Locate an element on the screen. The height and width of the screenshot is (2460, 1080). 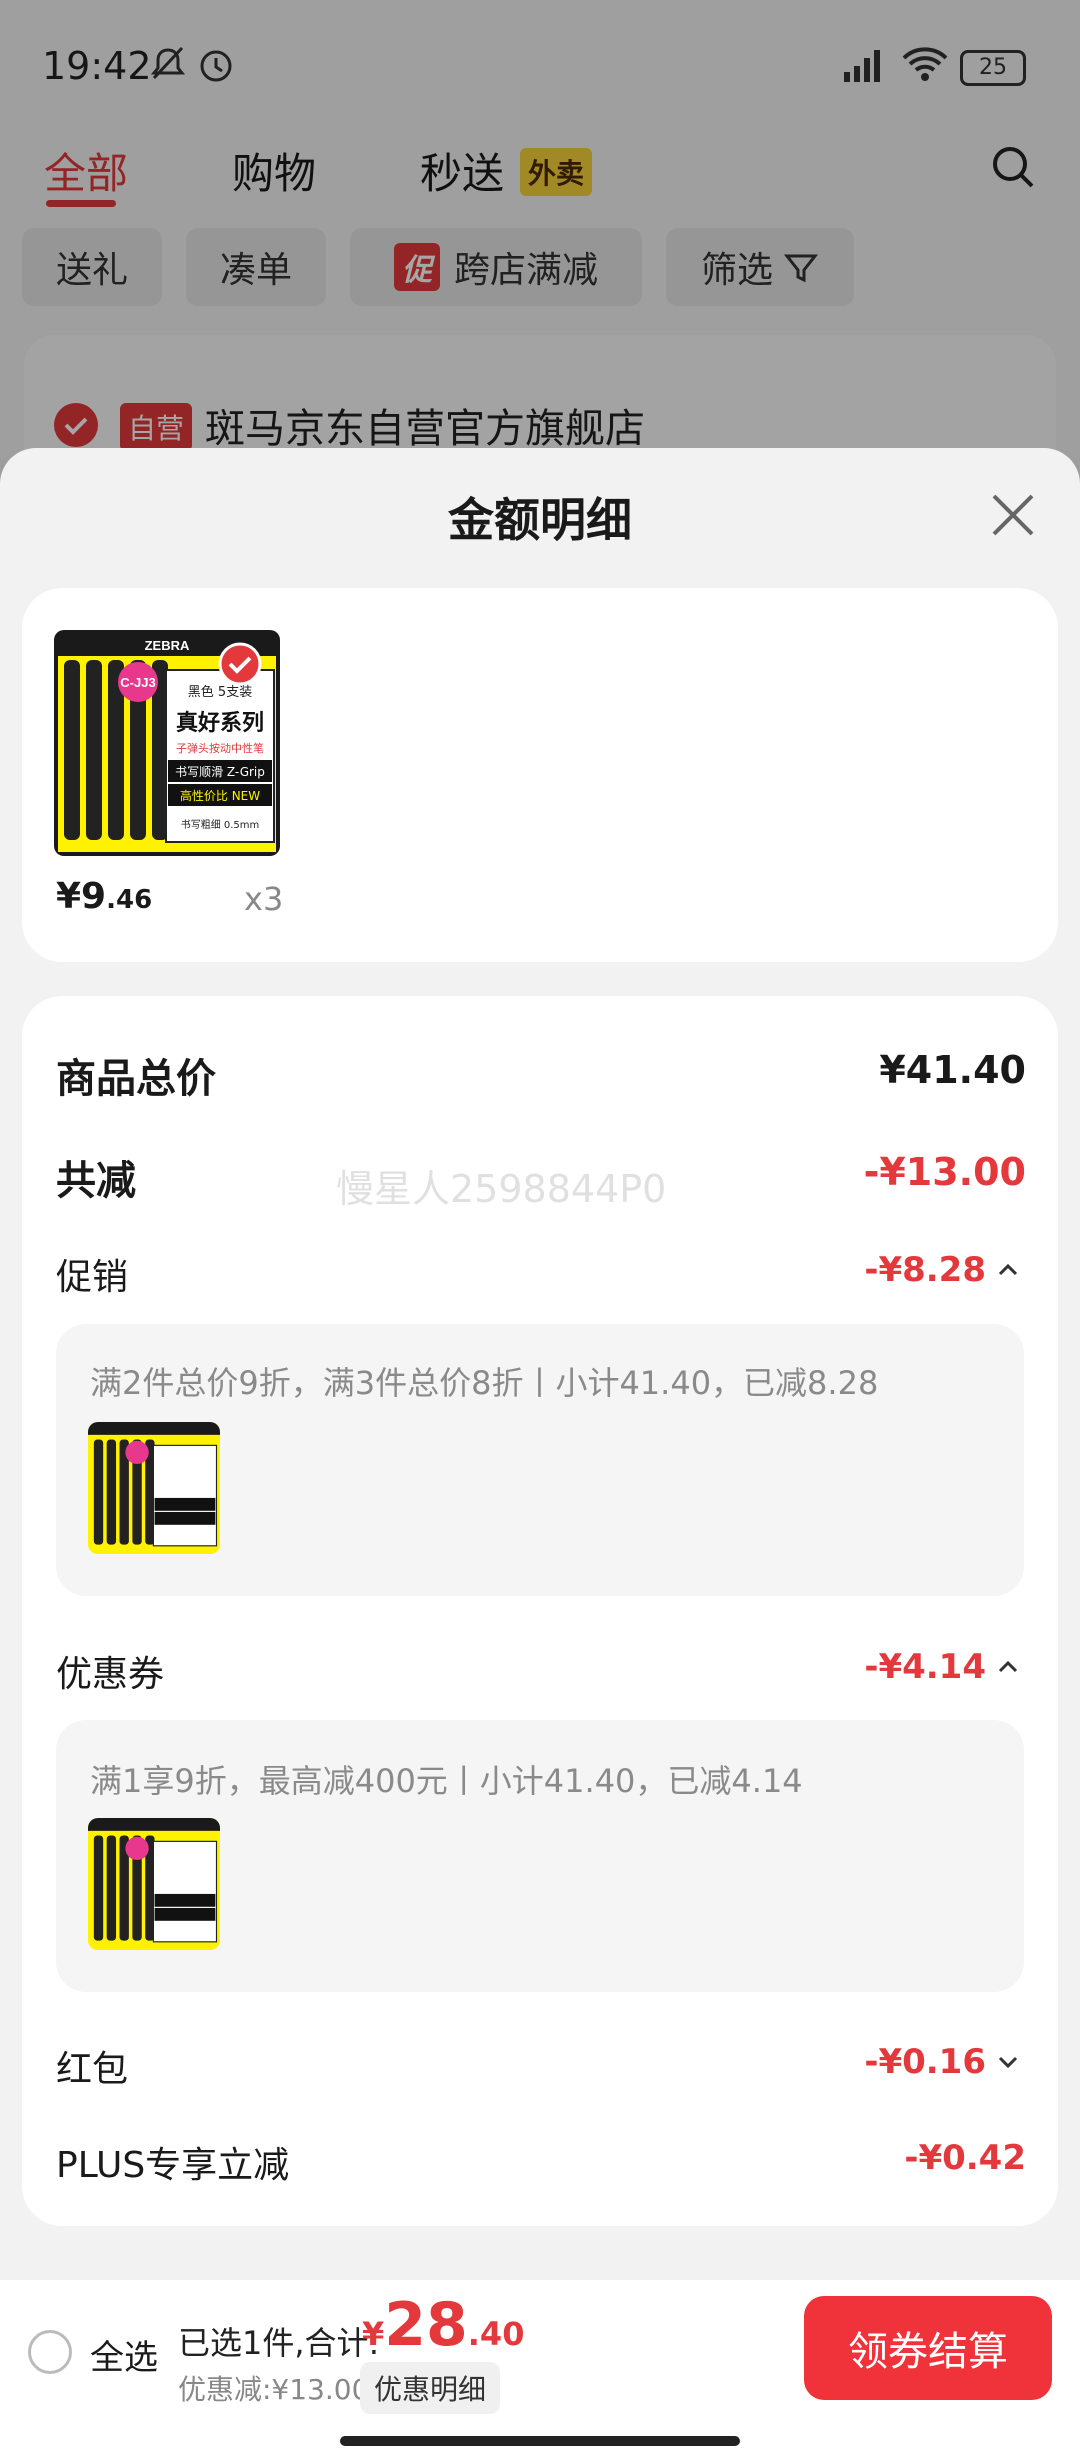
total-label: 商品总价 is located at coordinates (136, 1079).